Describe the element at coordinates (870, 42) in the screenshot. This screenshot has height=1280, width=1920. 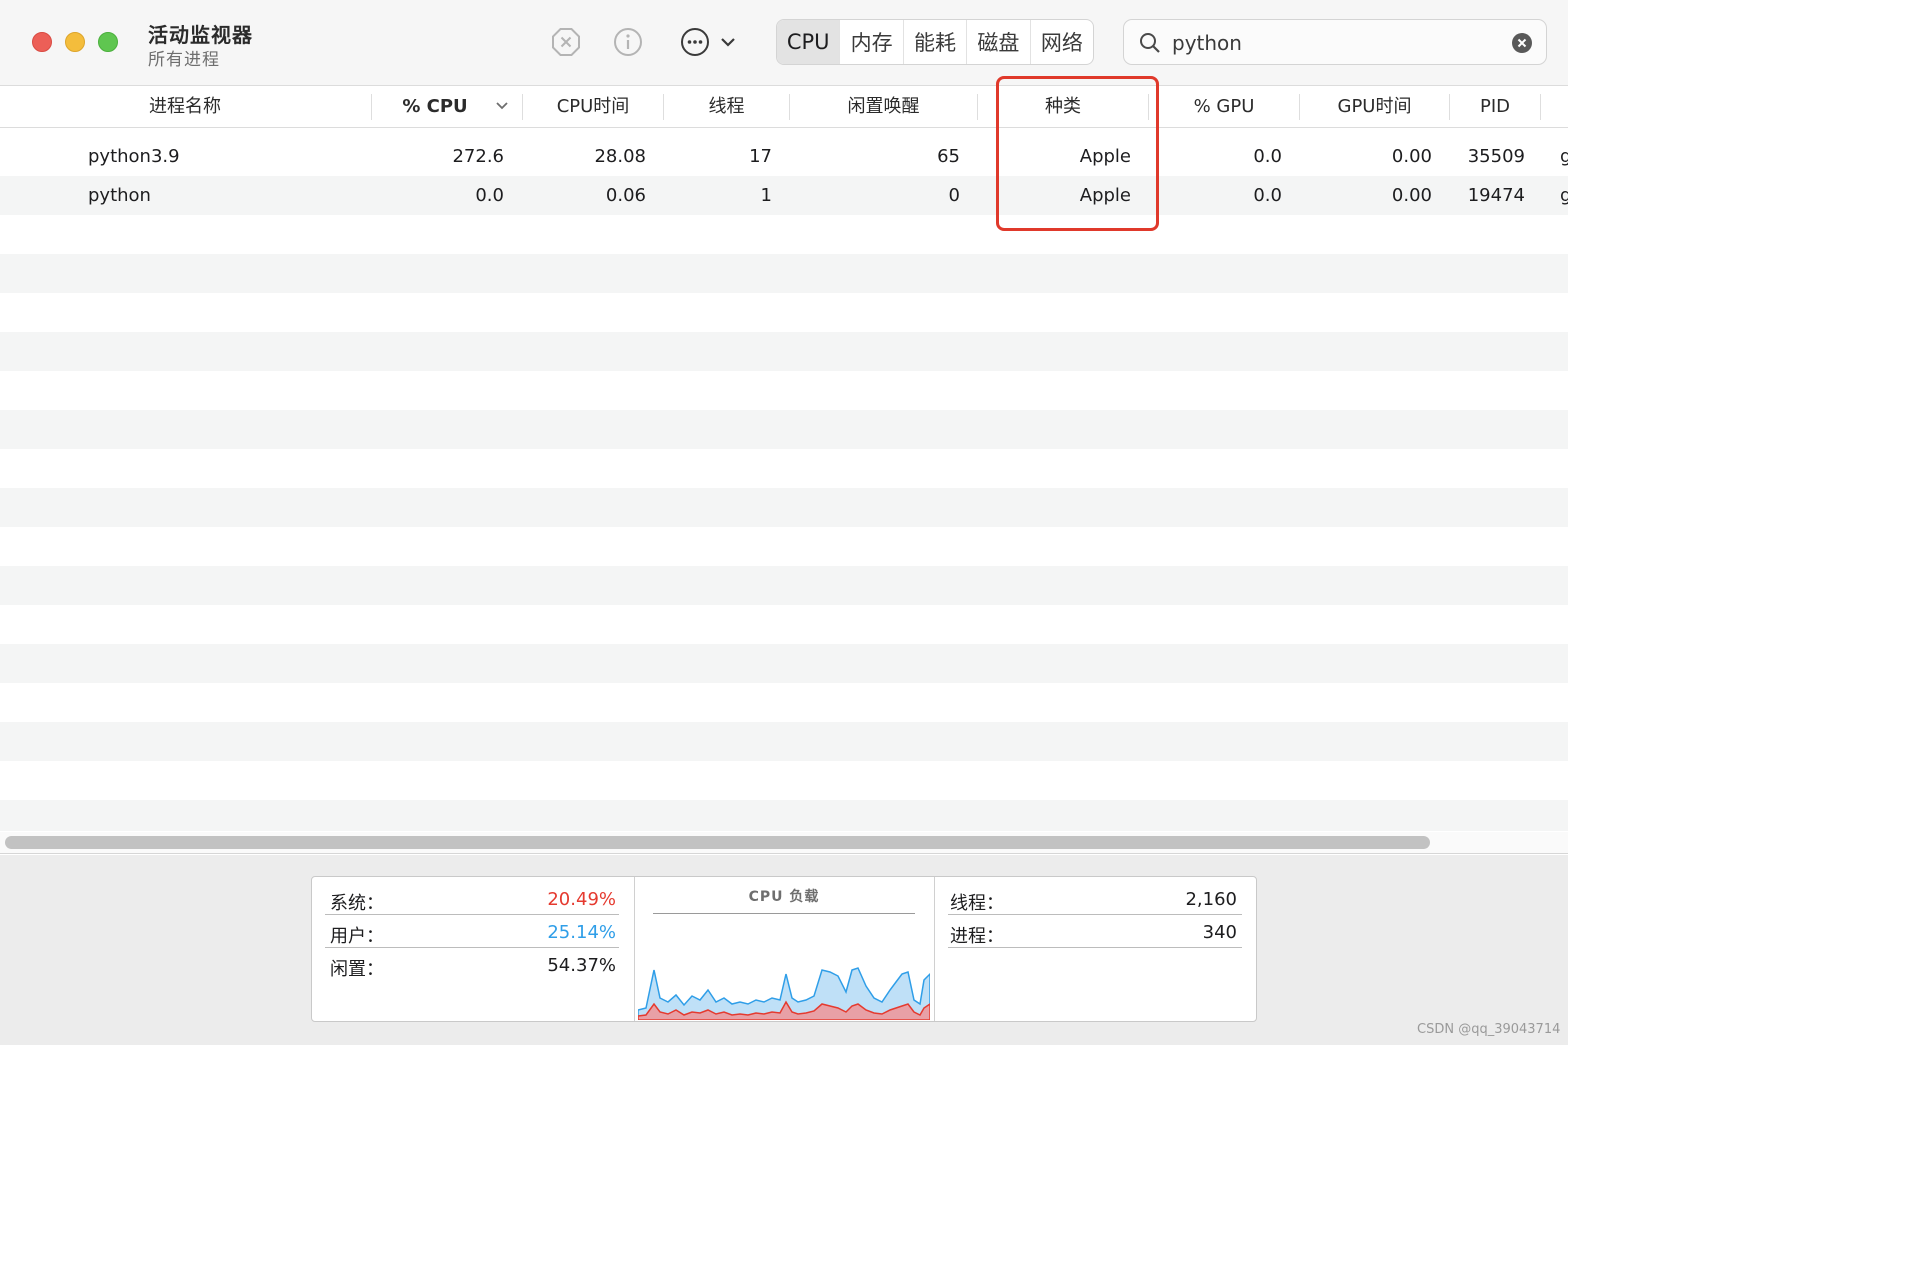
I see `tab-memory: 内存` at that location.